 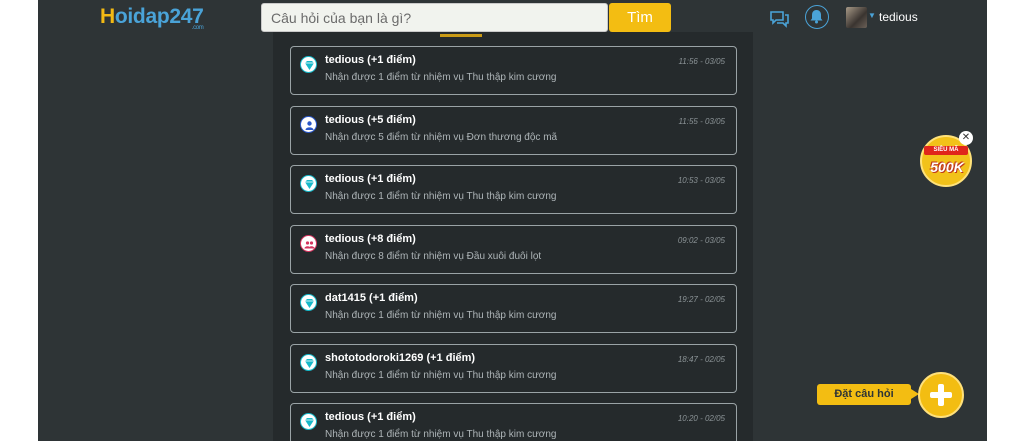 I want to click on notification-timestamp: 09:02 - 03/05, so click(x=701, y=240).